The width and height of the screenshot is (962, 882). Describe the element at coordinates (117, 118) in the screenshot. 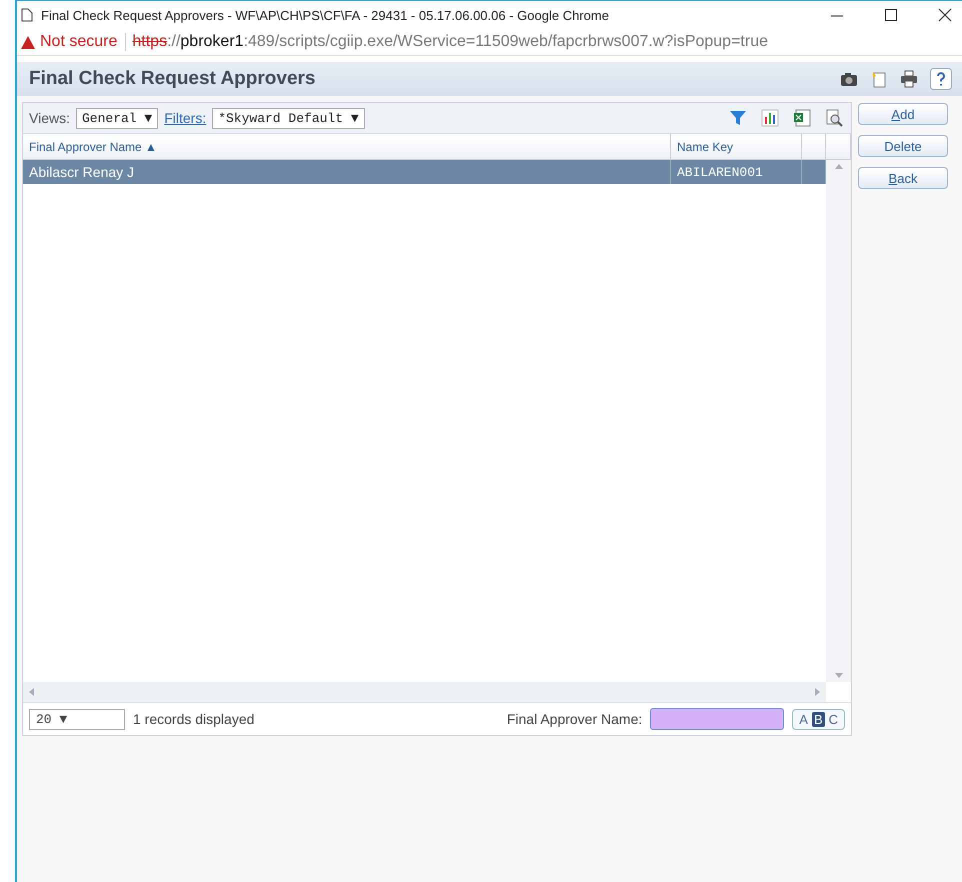

I see `views-dropdown: General ▼` at that location.